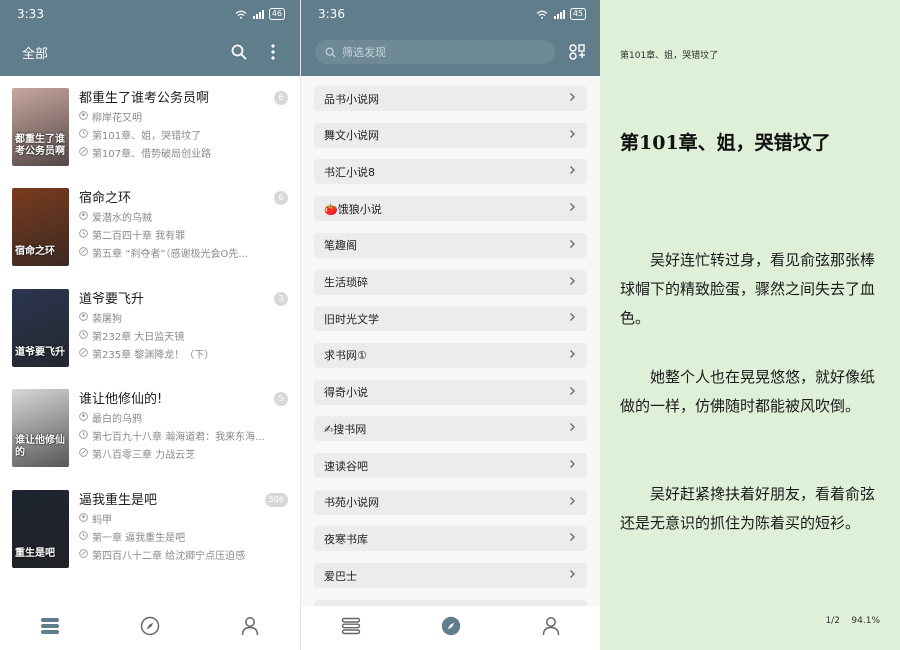 This screenshot has height=650, width=900. I want to click on source-item: 夜寒书库, so click(450, 539).